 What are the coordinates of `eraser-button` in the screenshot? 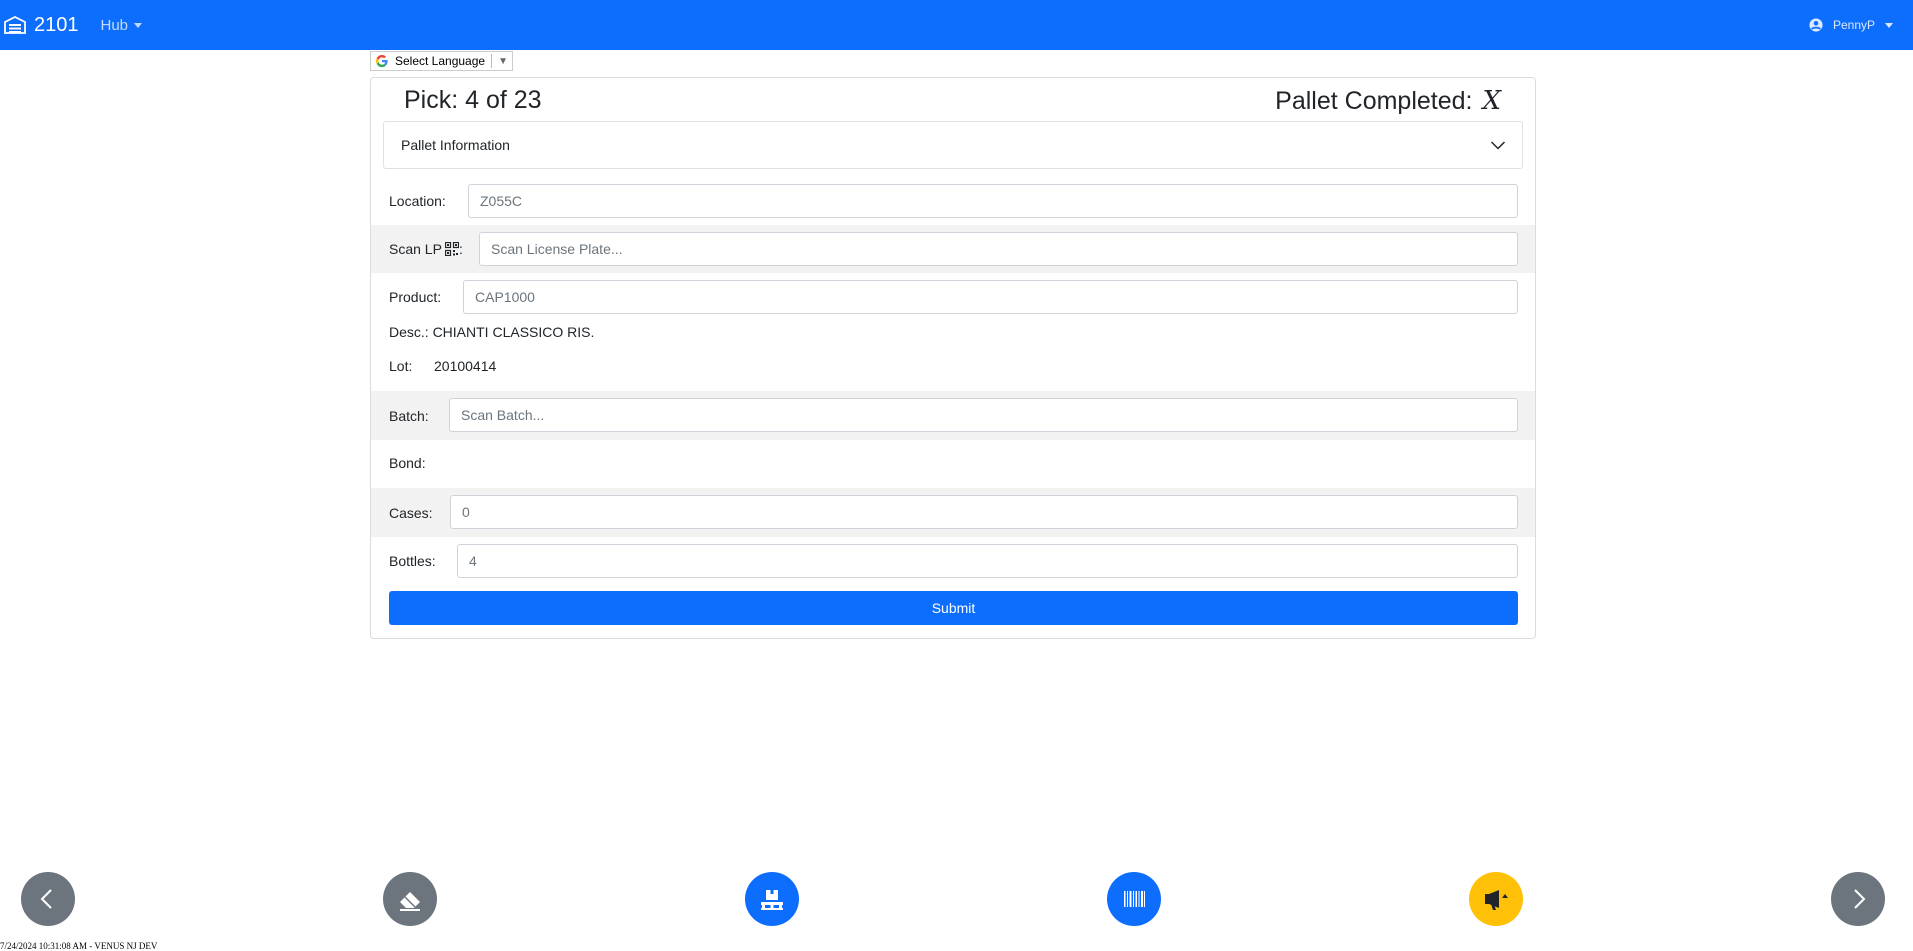 It's located at (410, 899).